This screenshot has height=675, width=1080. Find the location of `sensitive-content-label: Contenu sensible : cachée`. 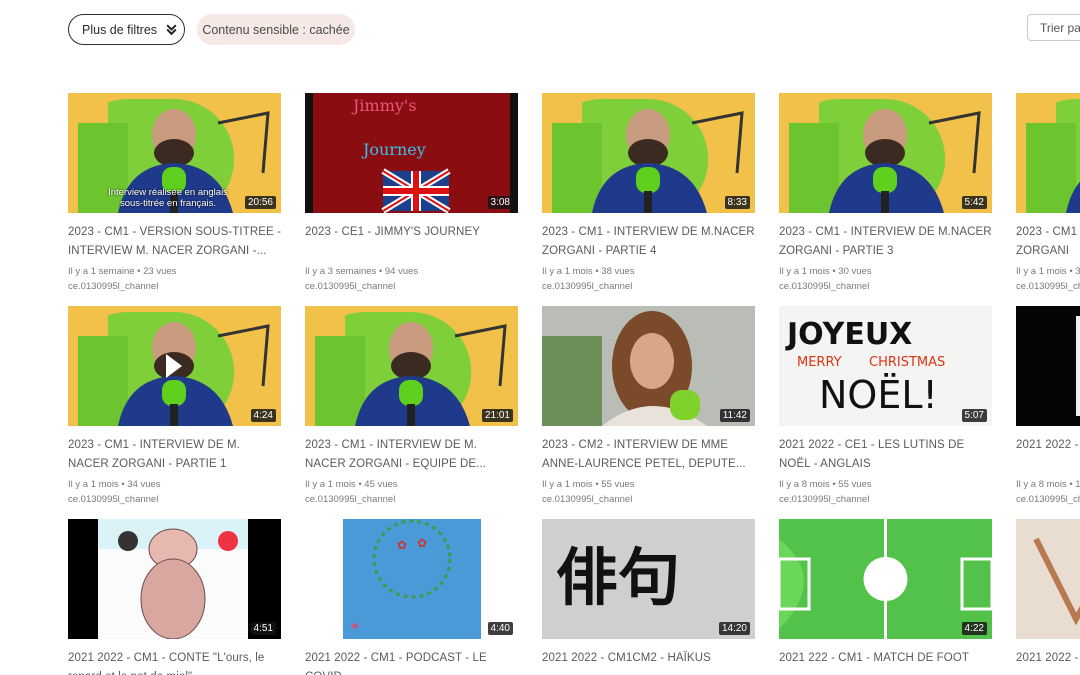

sensitive-content-label: Contenu sensible : cachée is located at coordinates (276, 29).